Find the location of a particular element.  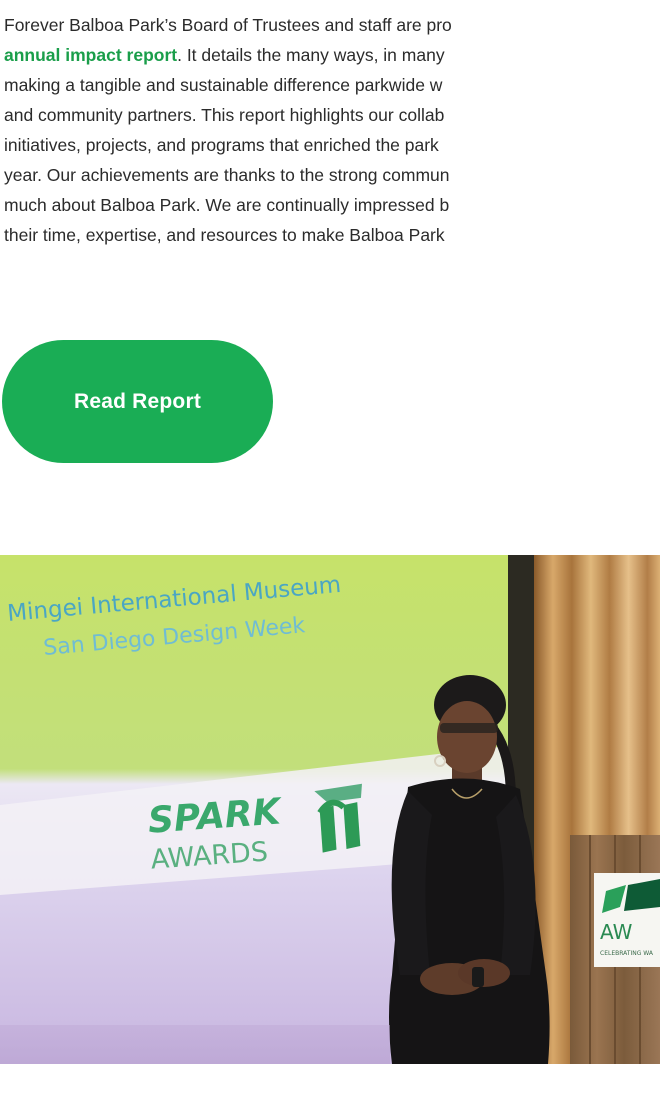

podium-tagline-text: CELEBRATING WA is located at coordinates (627, 953).